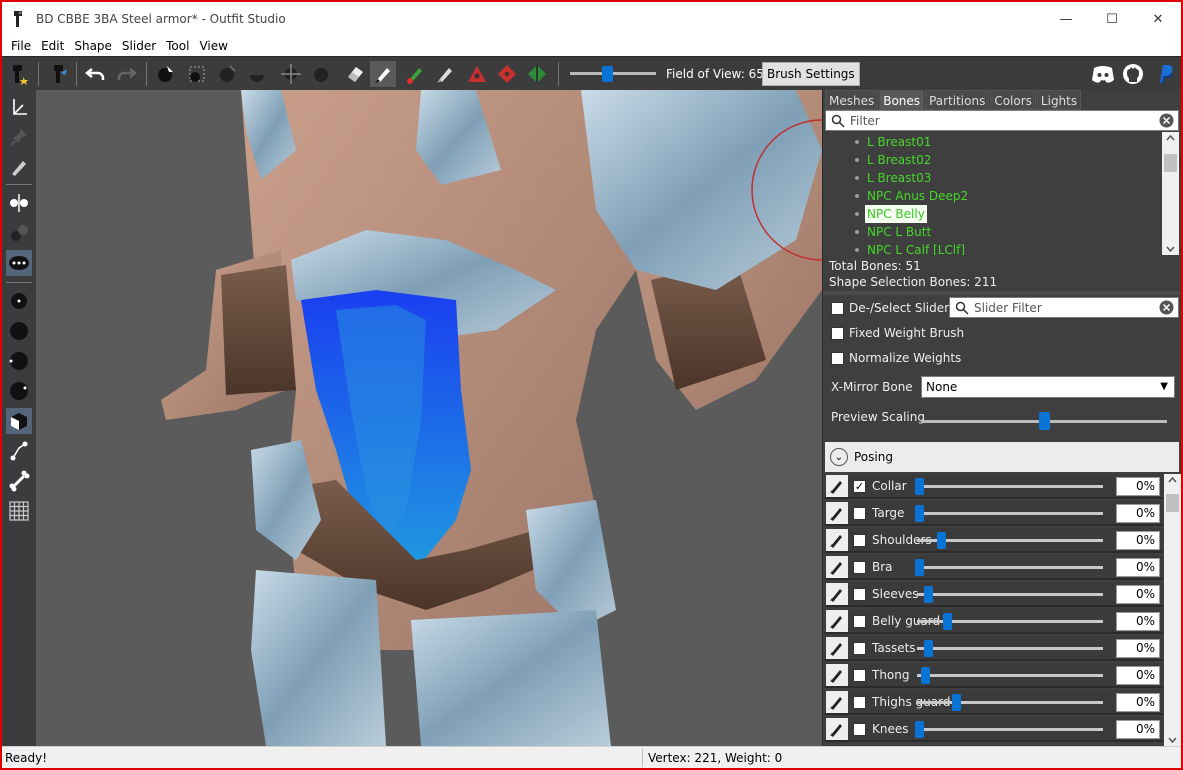  I want to click on transform-icon, so click(197, 74).